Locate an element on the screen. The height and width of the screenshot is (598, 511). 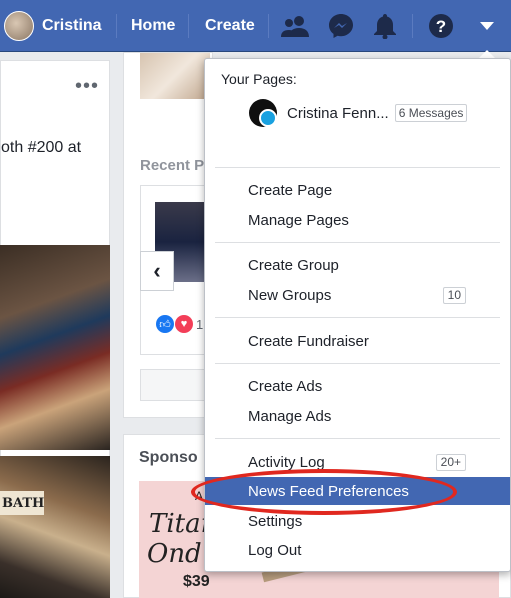
profile-link: Cristina is located at coordinates (53, 26).